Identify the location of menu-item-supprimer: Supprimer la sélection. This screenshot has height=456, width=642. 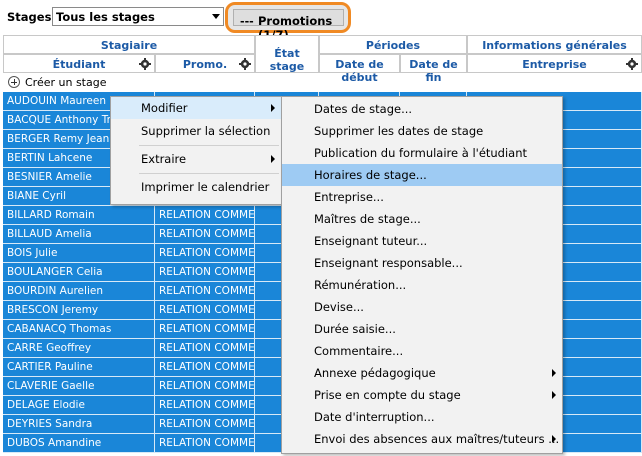
(196, 131).